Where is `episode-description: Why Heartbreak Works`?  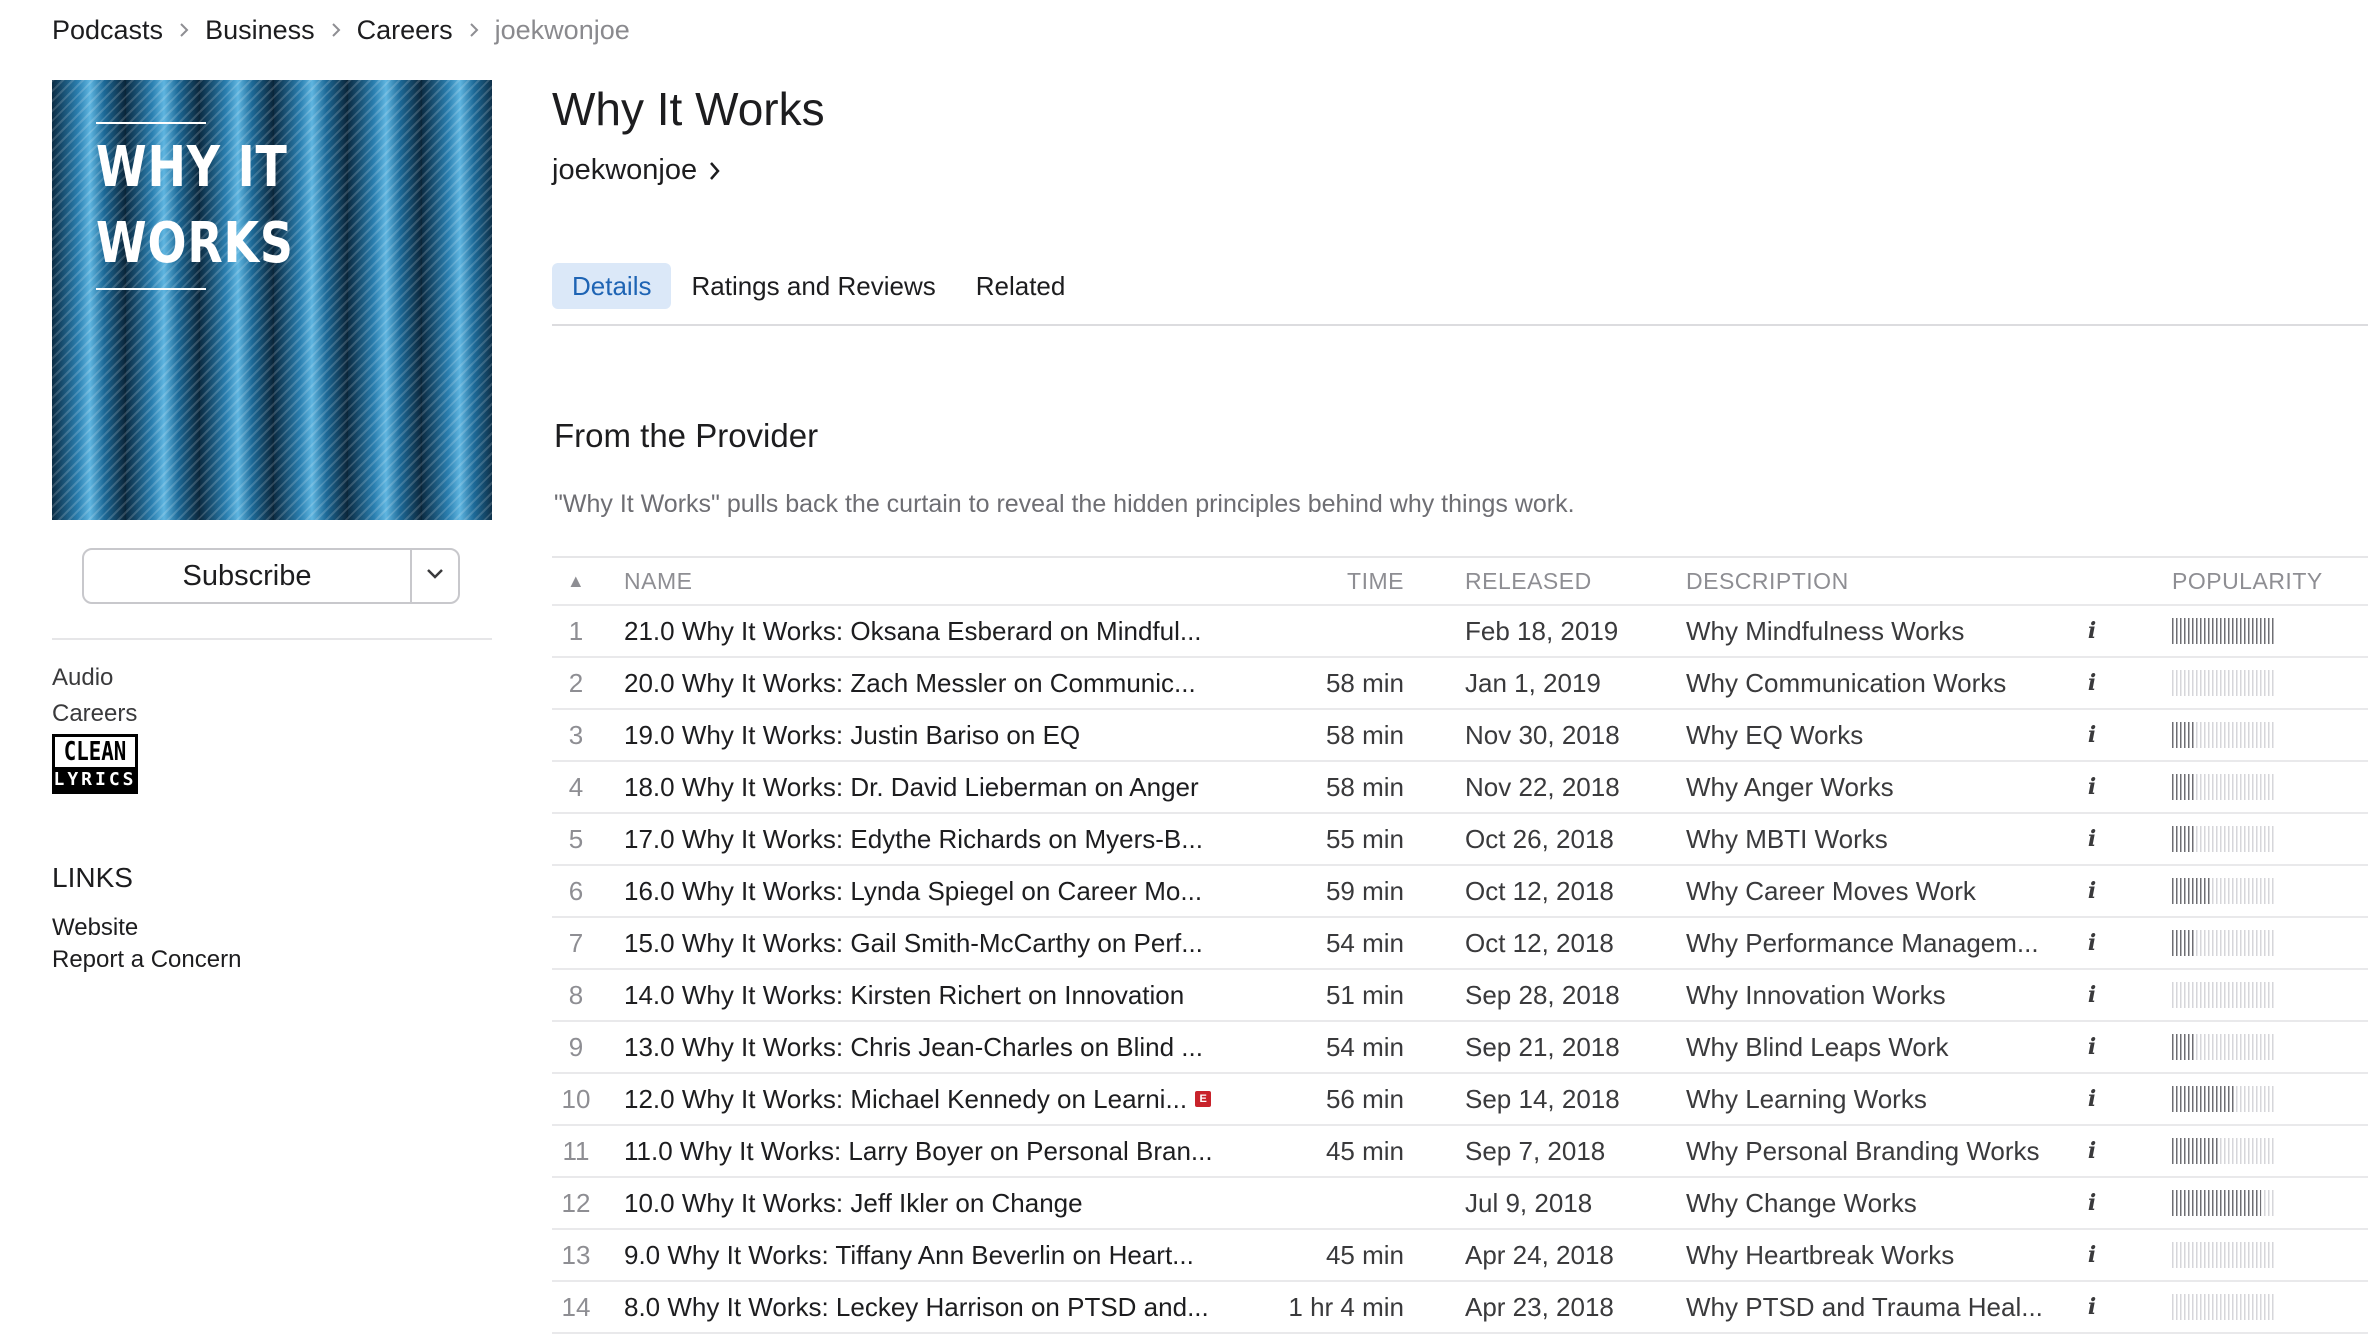 episode-description: Why Heartbreak Works is located at coordinates (1820, 1254).